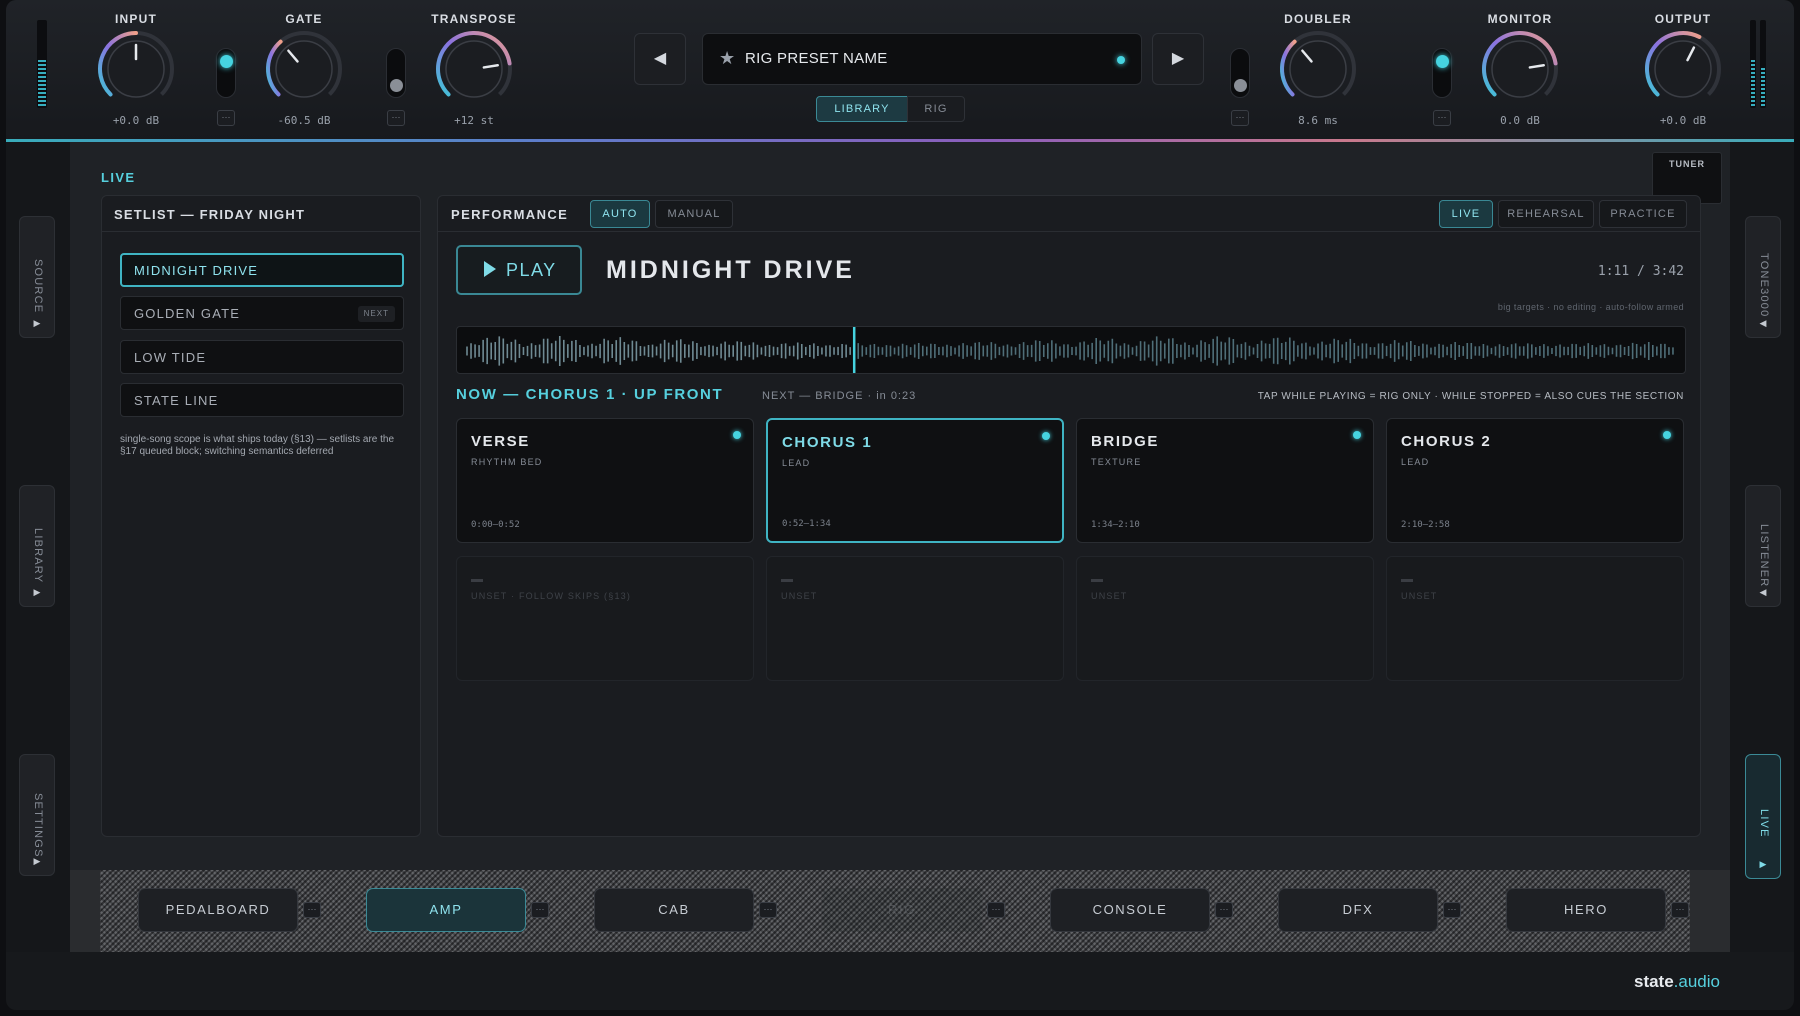  Describe the element at coordinates (218, 910) in the screenshot. I see `chain-button-pedalboard: PEDALBOARD` at that location.